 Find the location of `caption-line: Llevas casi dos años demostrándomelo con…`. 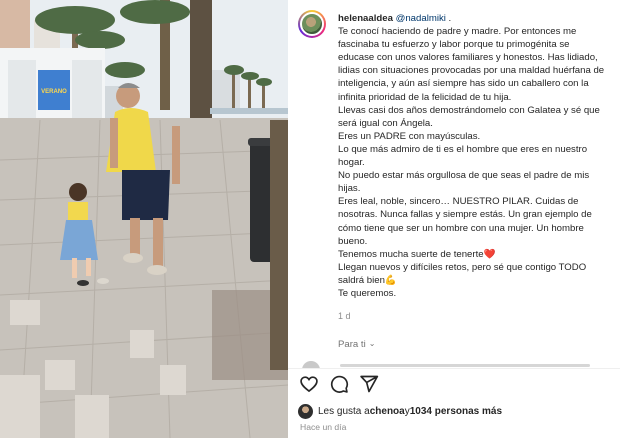

caption-line: Llevas casi dos años demostrándomelo con… is located at coordinates (469, 110).